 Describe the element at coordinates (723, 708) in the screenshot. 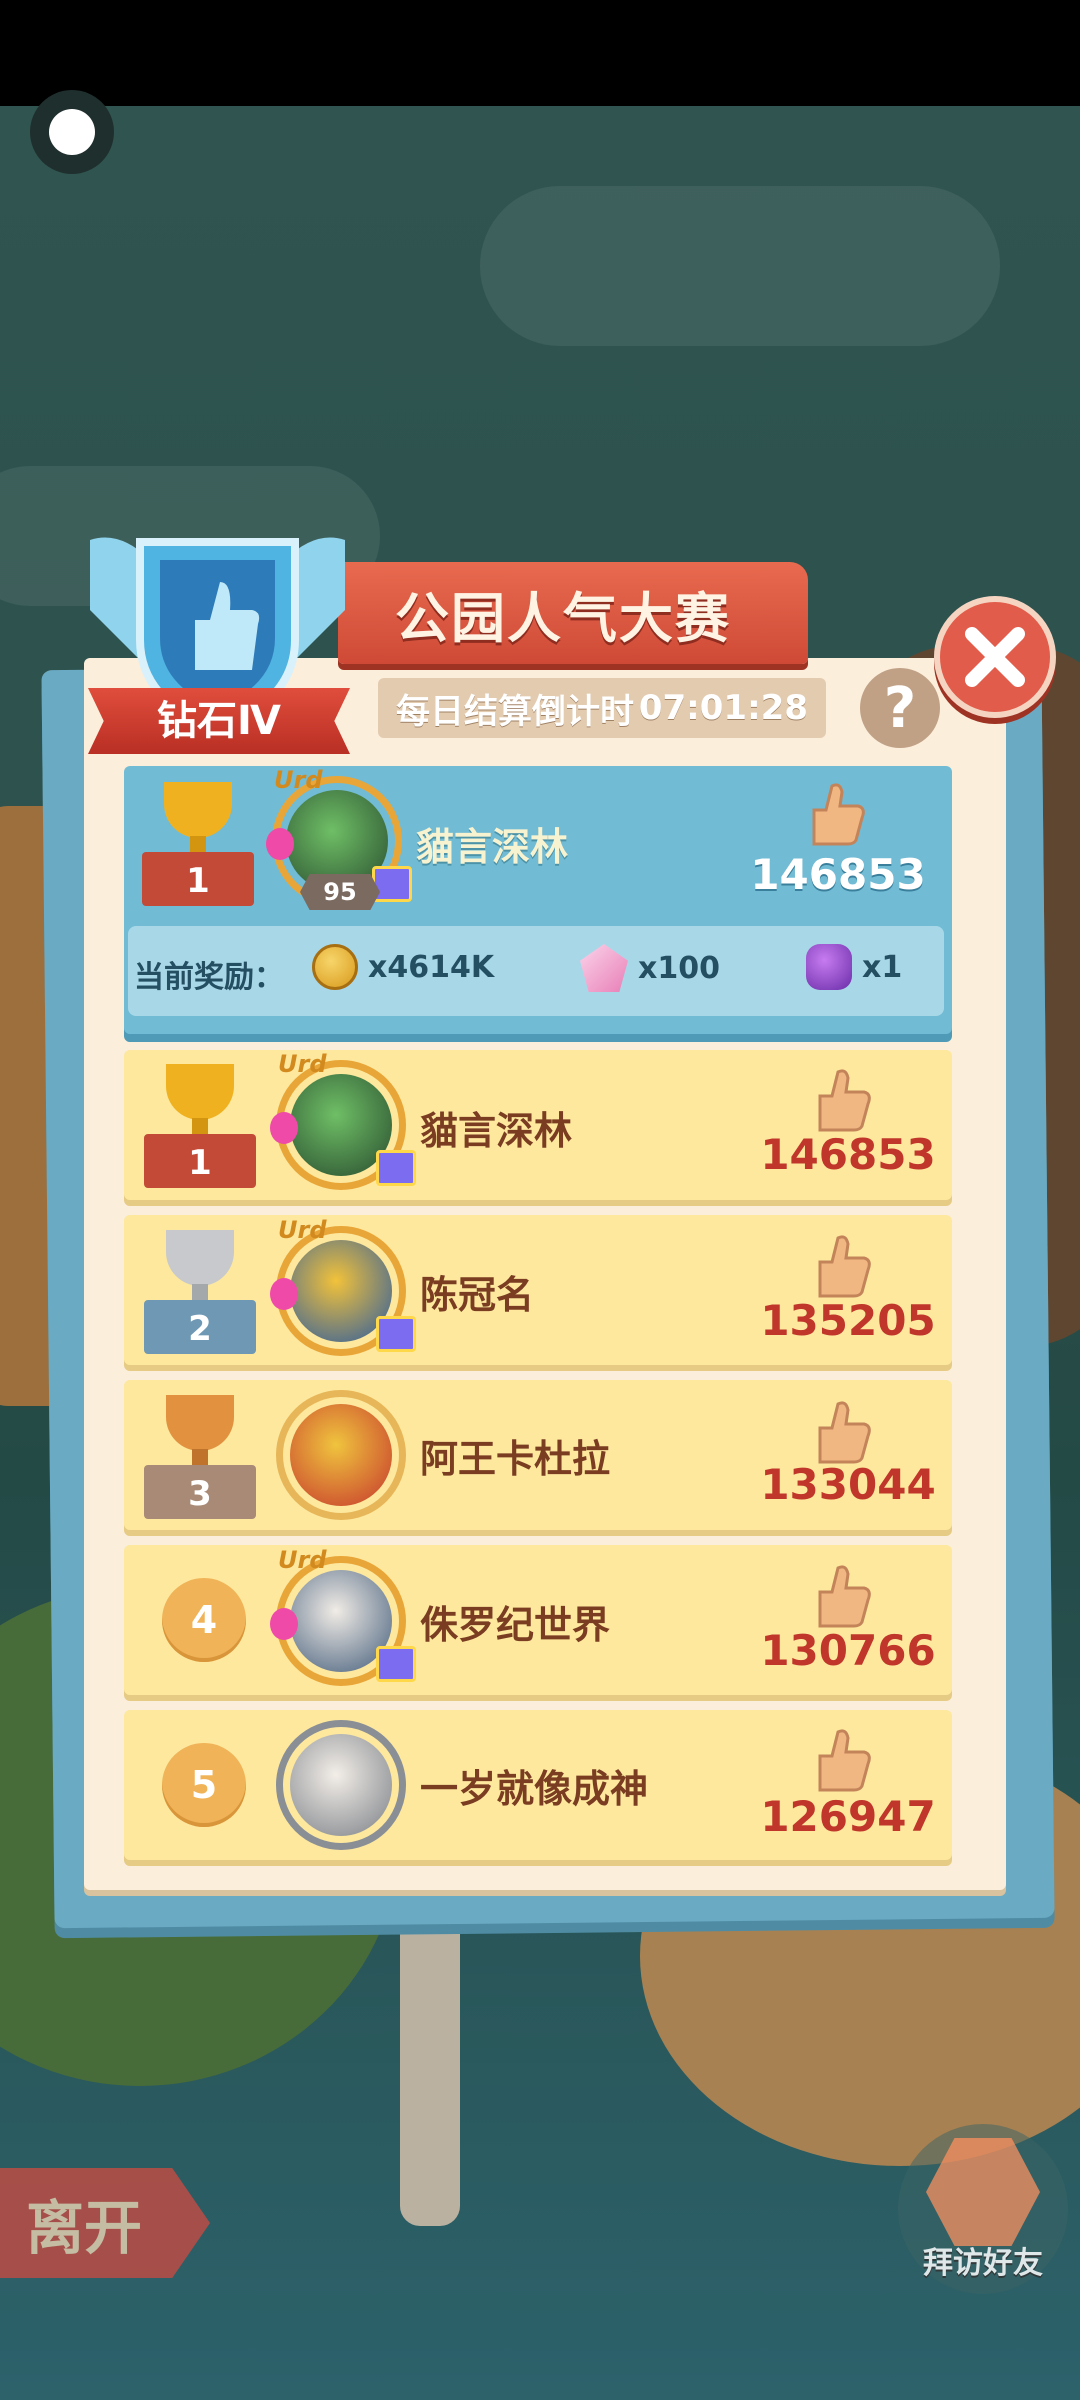

I see `countdown-time: 07:01:28` at that location.